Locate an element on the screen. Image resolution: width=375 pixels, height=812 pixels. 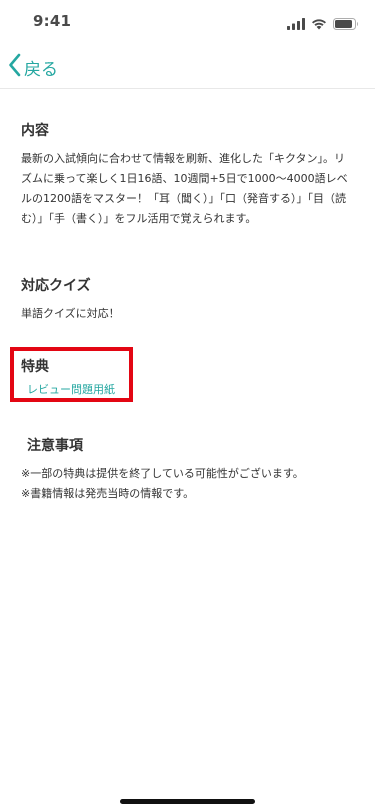
back-label: 戻る is located at coordinates (41, 69).